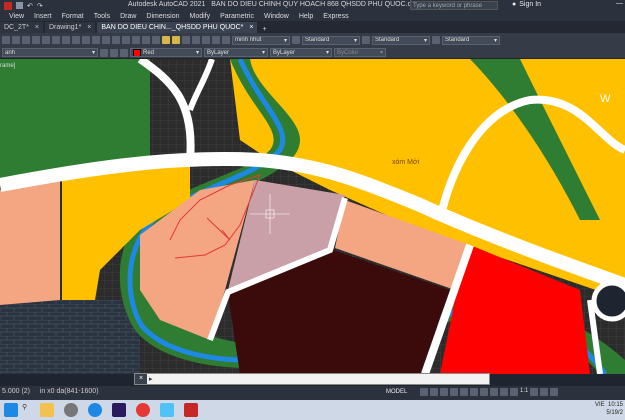 The image size is (625, 420). I want to click on search-box: Type a keyword or phrase, so click(454, 5).